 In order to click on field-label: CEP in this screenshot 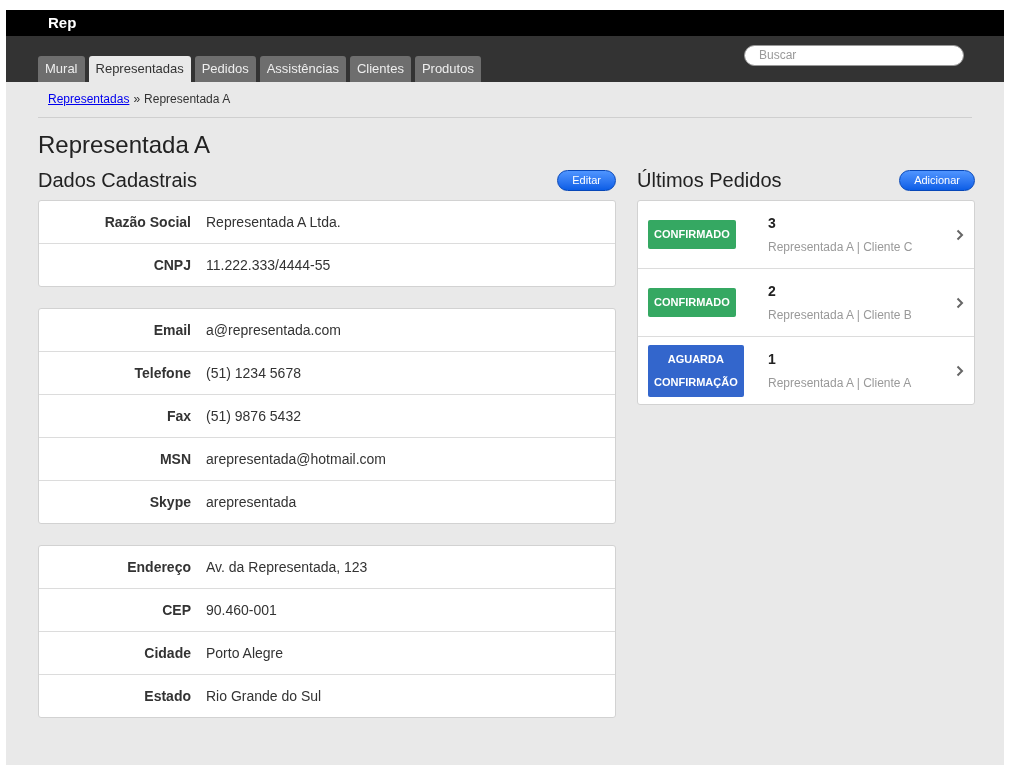, I will do `click(176, 610)`.